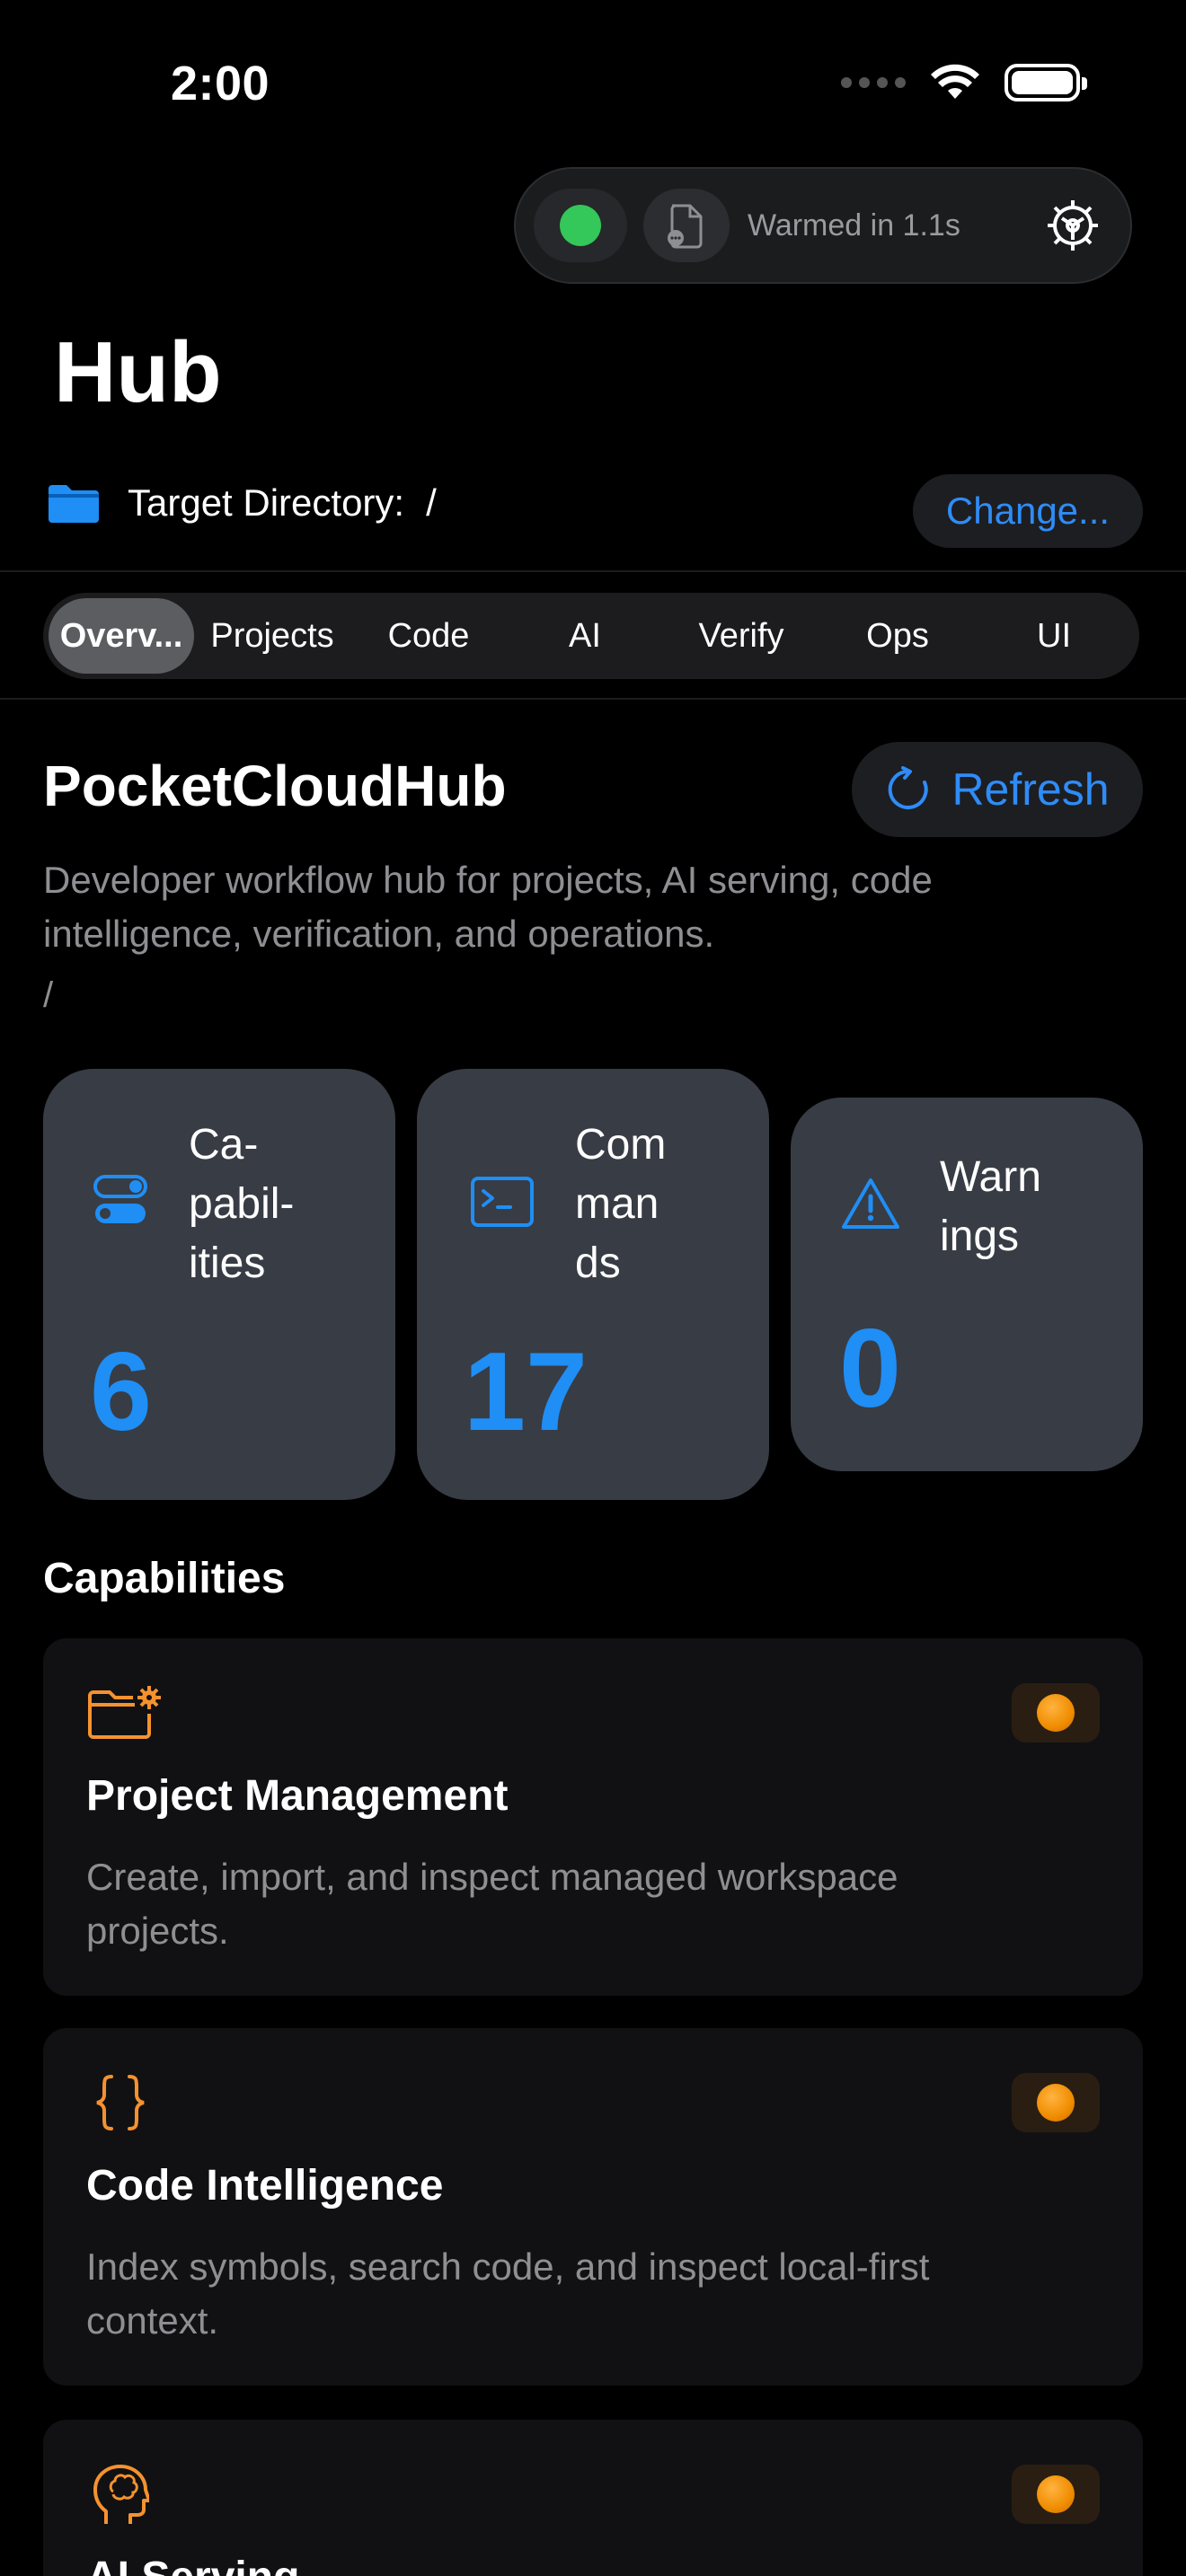 The width and height of the screenshot is (1186, 2576). Describe the element at coordinates (120, 2102) in the screenshot. I see `braces-icon` at that location.